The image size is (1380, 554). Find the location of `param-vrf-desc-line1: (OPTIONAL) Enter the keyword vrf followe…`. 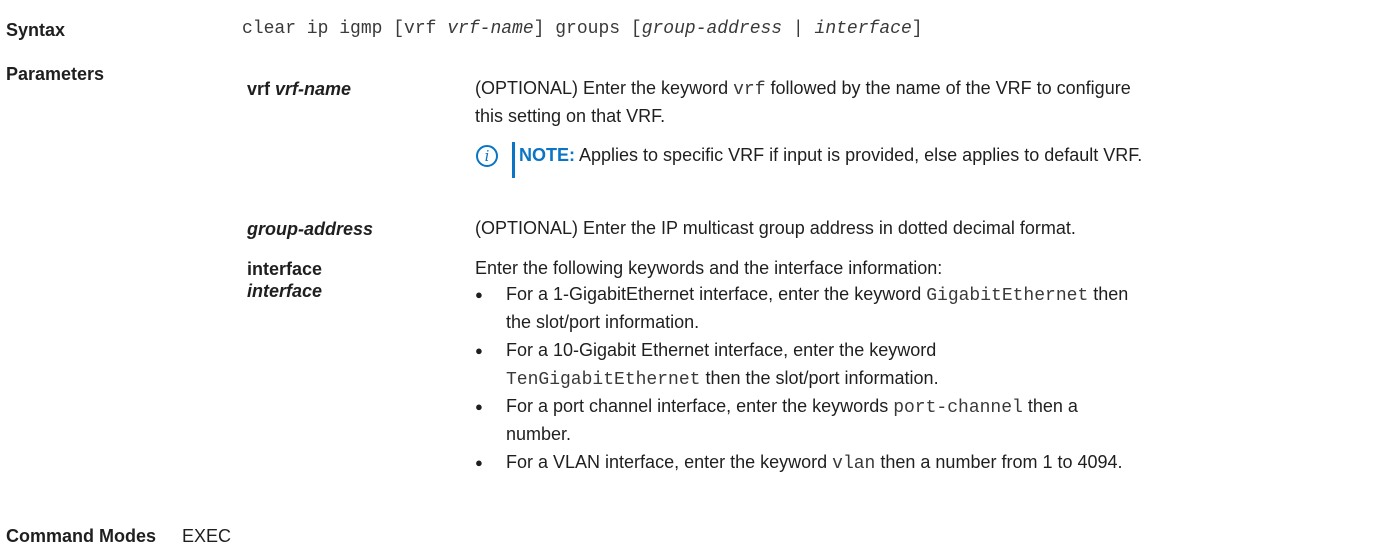

param-vrf-desc-line1: (OPTIONAL) Enter the keyword vrf followe… is located at coordinates (803, 89).